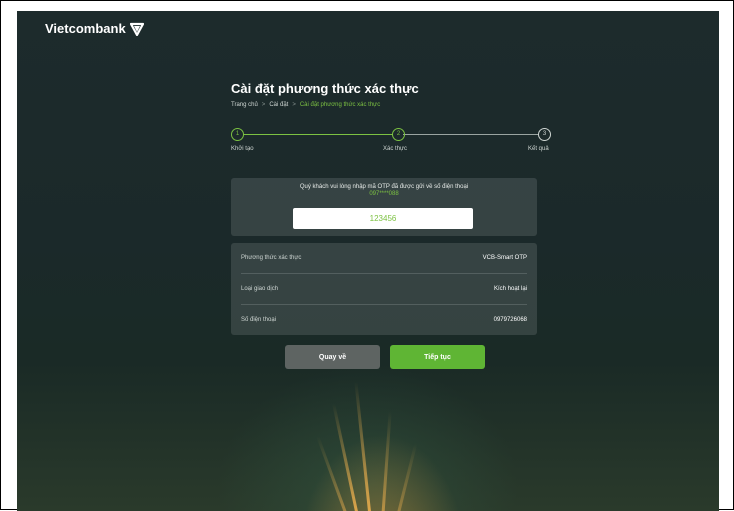 This screenshot has width=734, height=511. I want to click on breadcrumb-settings: Cài đặt, so click(278, 105).